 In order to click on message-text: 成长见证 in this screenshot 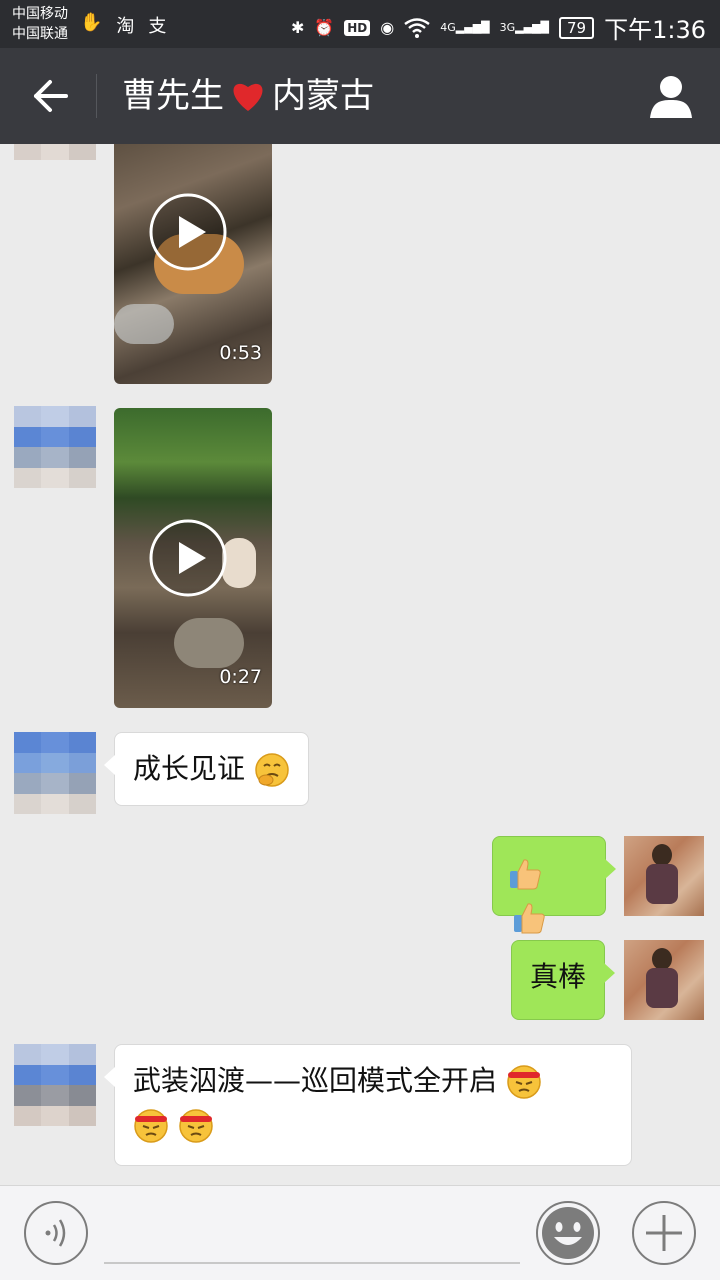, I will do `click(189, 768)`.